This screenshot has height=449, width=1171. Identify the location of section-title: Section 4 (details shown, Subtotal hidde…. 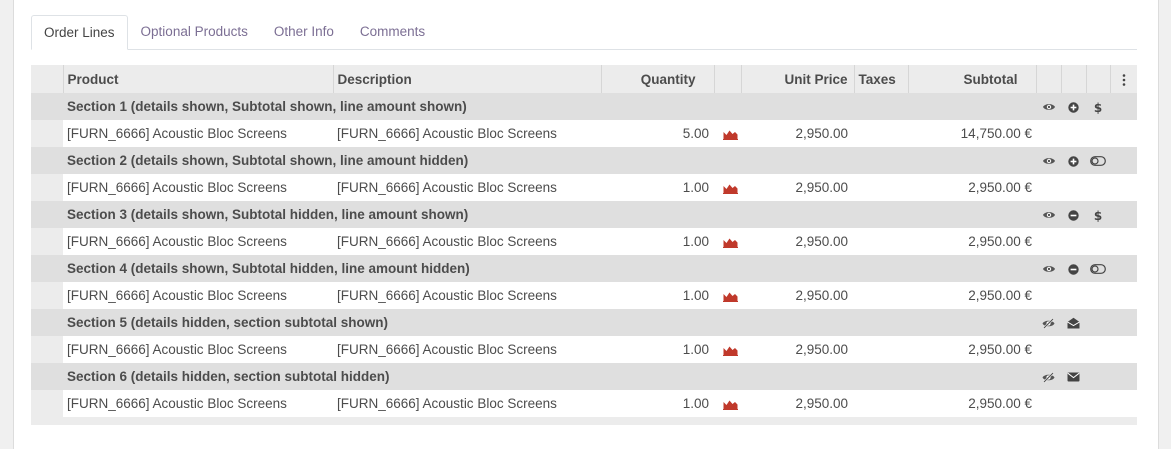
(549, 268).